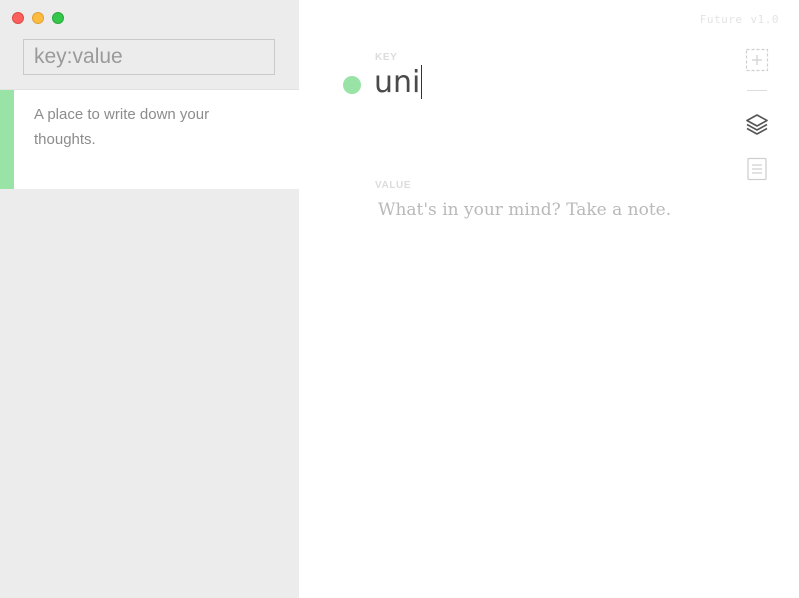  What do you see at coordinates (18, 18) in the screenshot?
I see `window-close-button` at bounding box center [18, 18].